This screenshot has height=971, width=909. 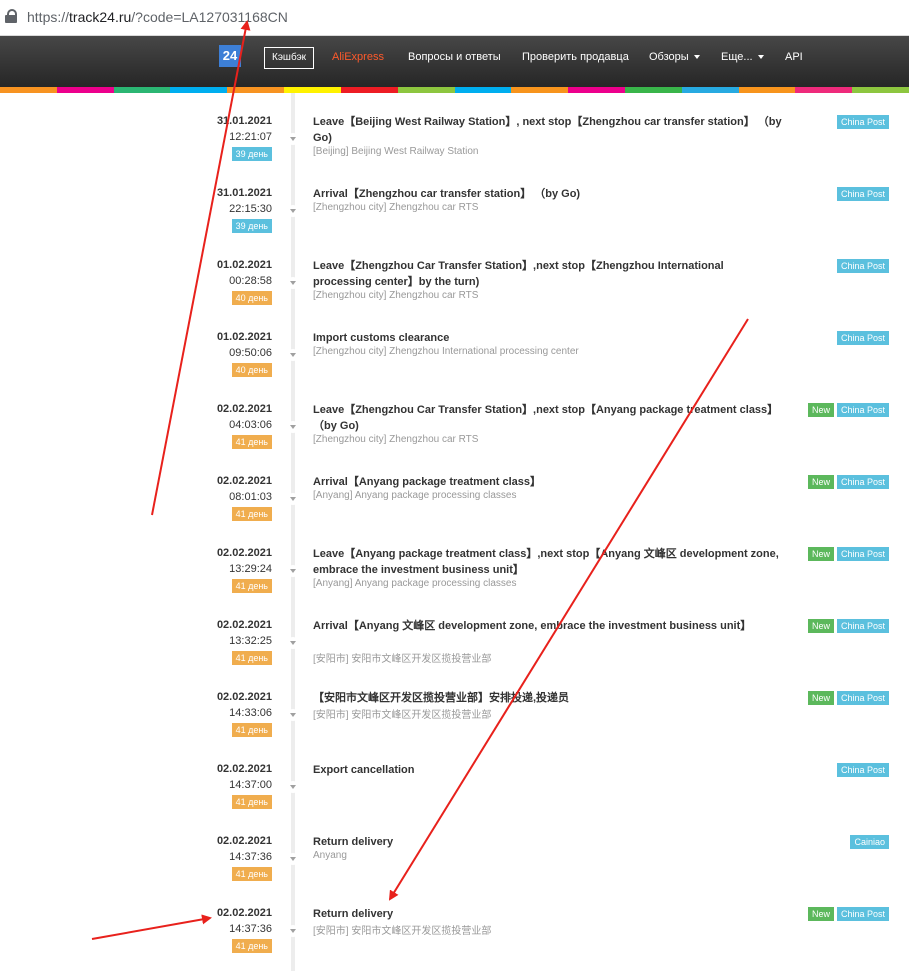 What do you see at coordinates (250, 713) in the screenshot?
I see `event-time: 14:33:06` at bounding box center [250, 713].